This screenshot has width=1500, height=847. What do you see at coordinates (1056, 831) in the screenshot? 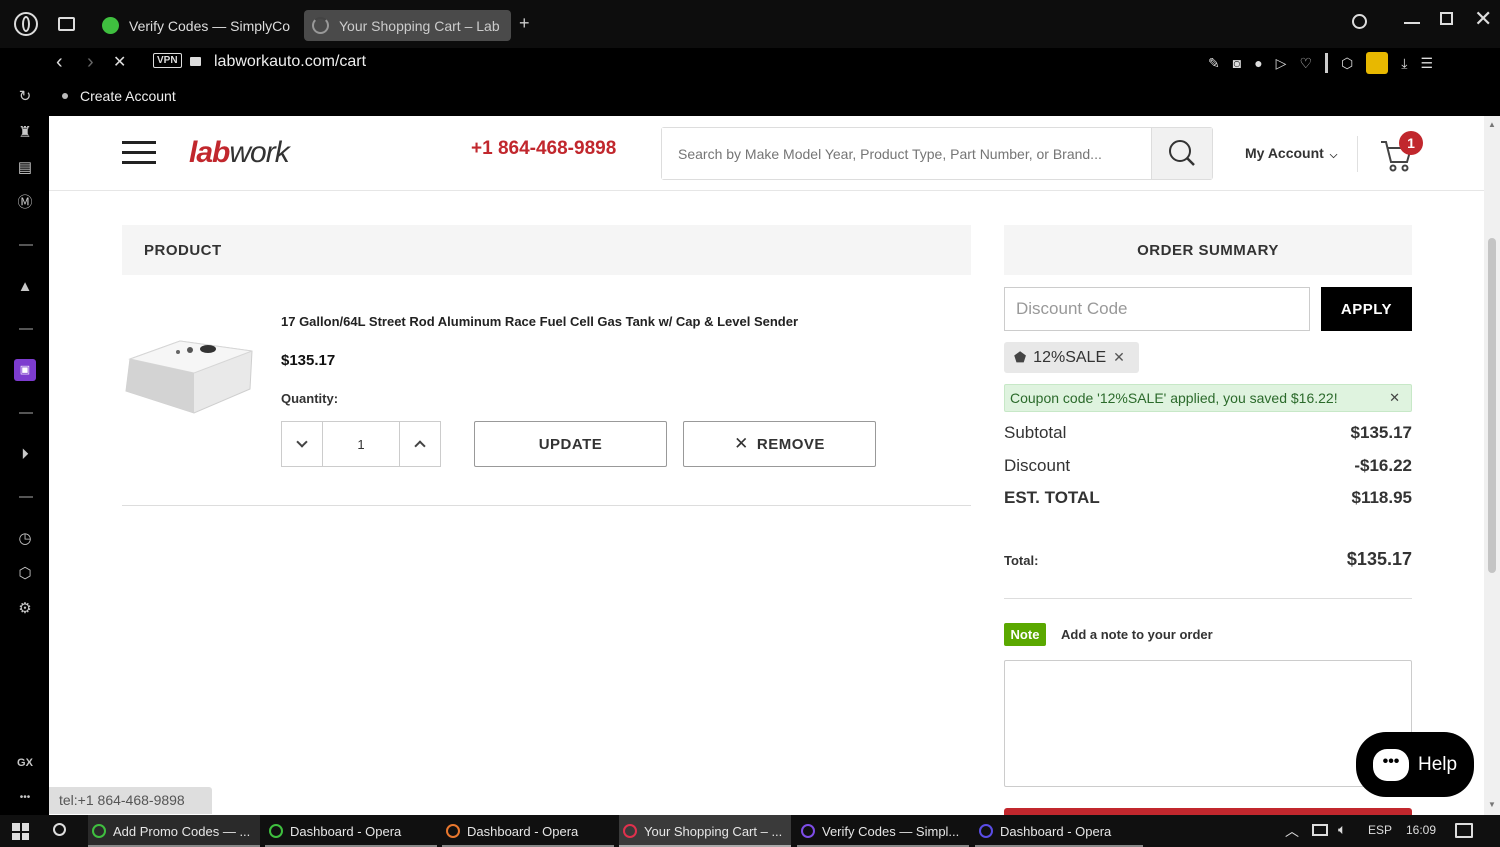
I see `taskbar-item-label: Dashboard - Opera` at bounding box center [1056, 831].